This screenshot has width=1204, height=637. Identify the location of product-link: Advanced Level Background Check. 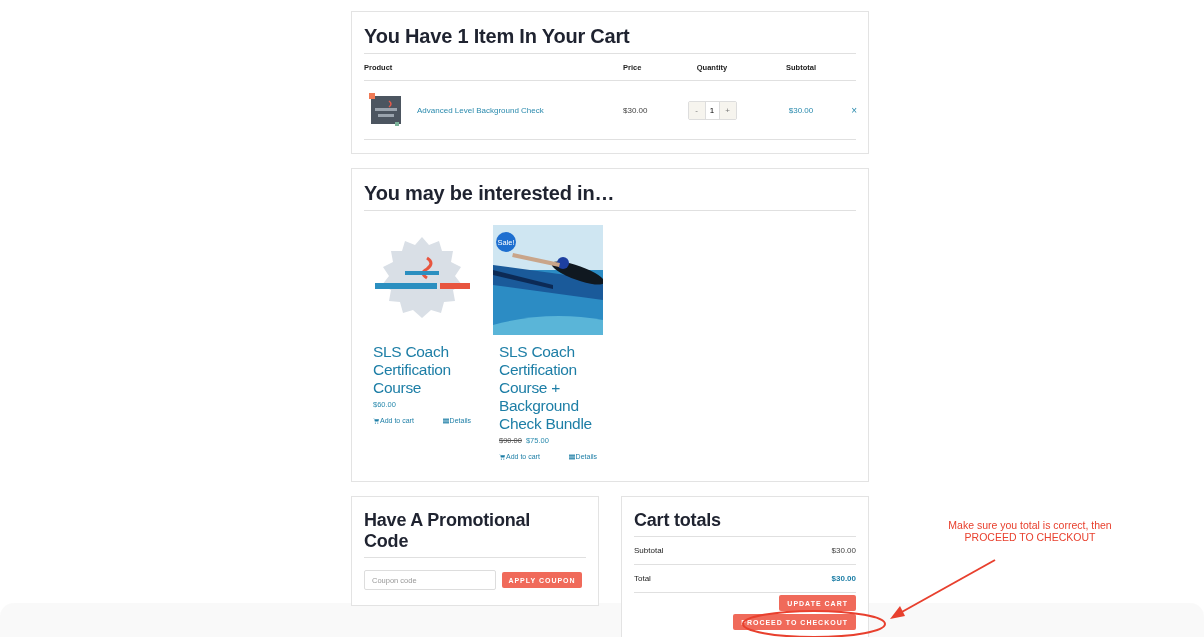
(480, 110).